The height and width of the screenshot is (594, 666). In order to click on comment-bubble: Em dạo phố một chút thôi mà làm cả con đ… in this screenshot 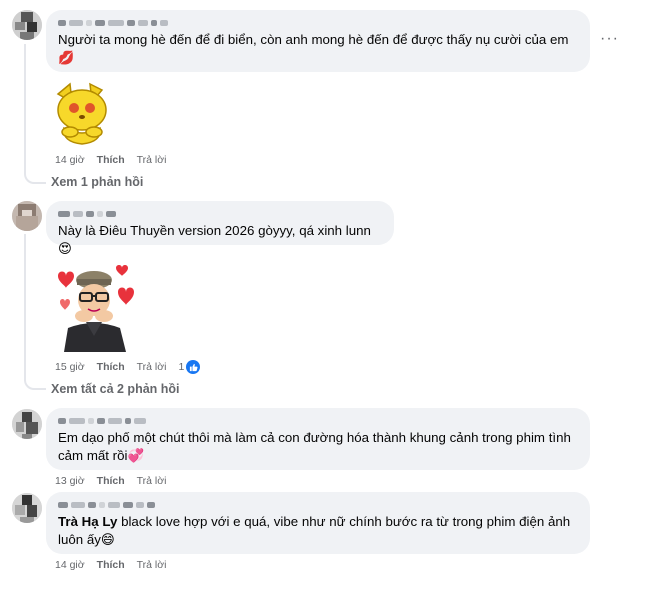, I will do `click(318, 439)`.